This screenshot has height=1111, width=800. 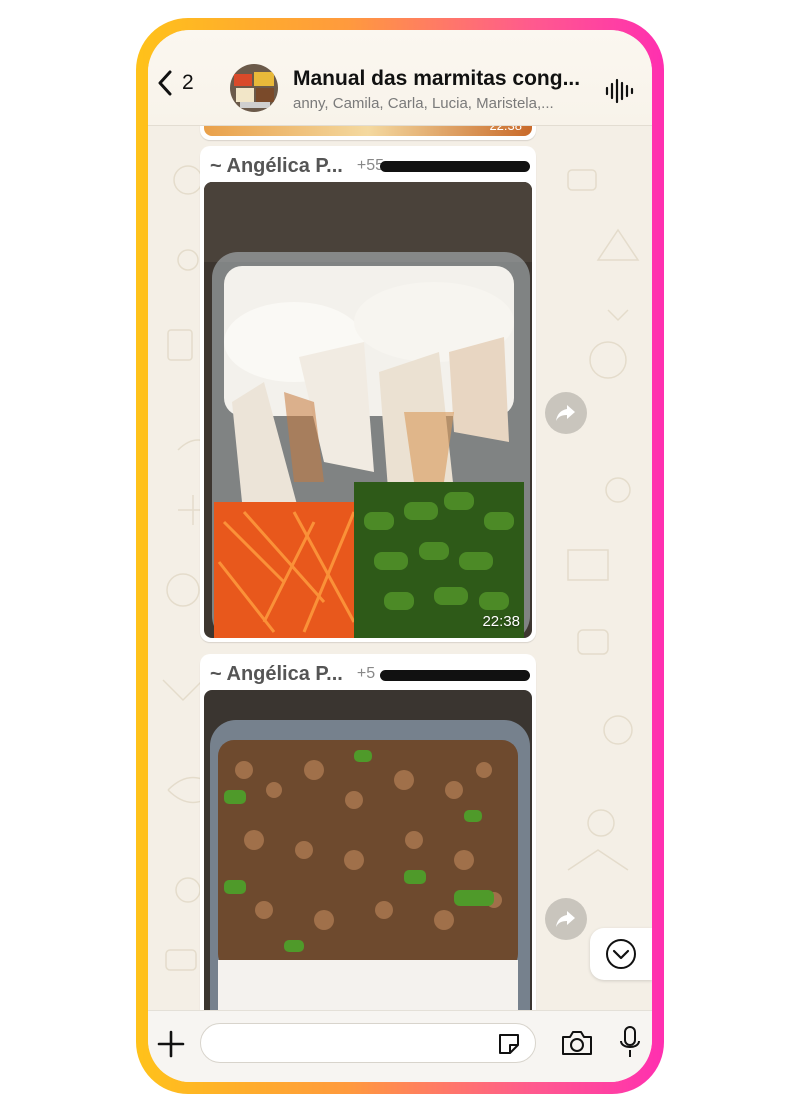 I want to click on chevron-left-icon, so click(x=165, y=83).